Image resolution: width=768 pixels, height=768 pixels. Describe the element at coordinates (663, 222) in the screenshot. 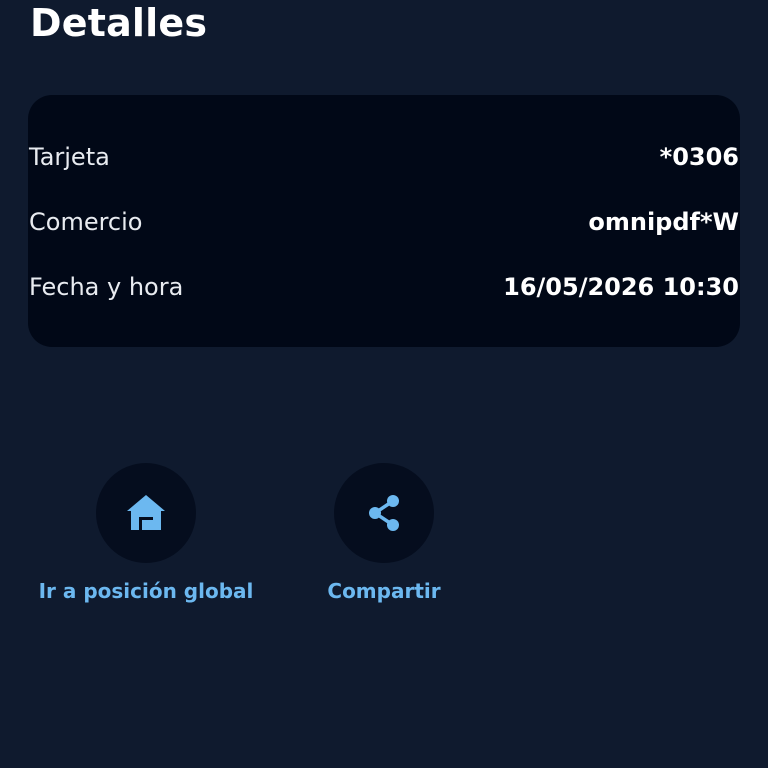

I see `detail-value: omnipdf*W` at that location.